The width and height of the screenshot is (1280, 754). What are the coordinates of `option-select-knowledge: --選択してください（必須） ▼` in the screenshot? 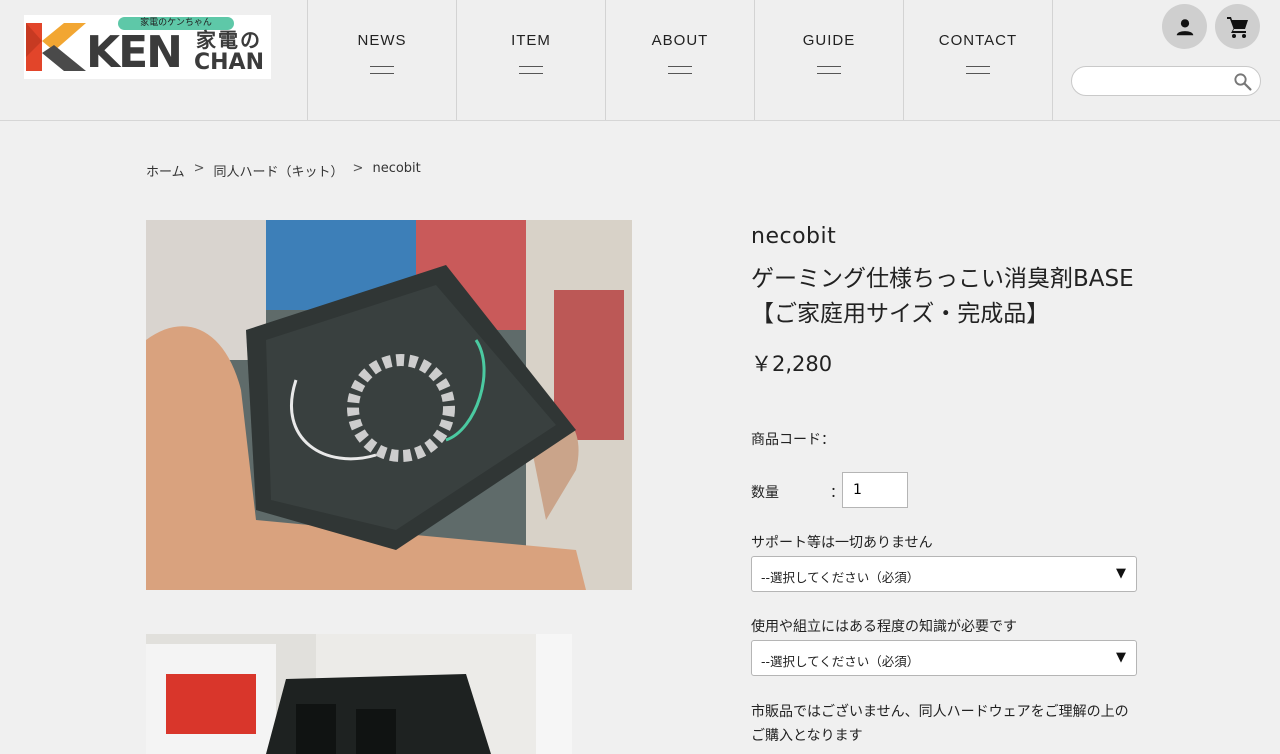 It's located at (944, 658).